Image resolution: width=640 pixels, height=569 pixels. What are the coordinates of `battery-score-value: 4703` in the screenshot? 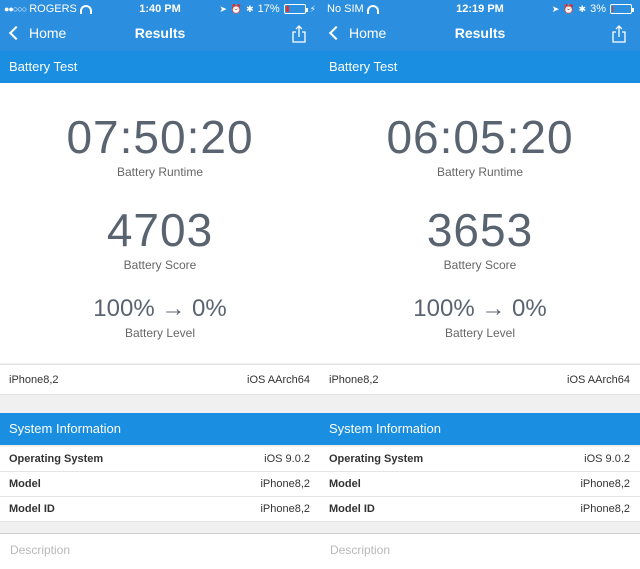 It's located at (160, 230).